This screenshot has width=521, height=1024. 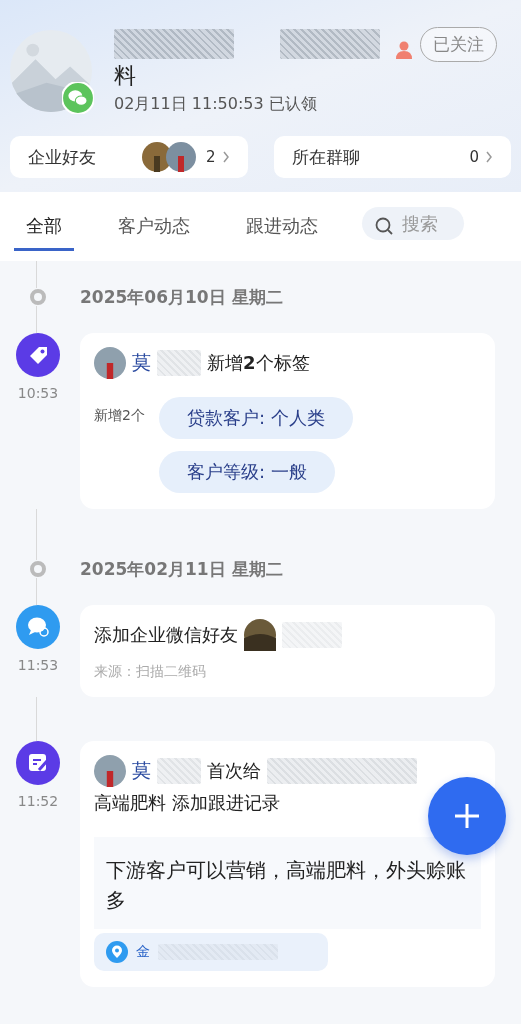 What do you see at coordinates (392, 157) in the screenshot?
I see `stat-card: 所在群聊 0` at bounding box center [392, 157].